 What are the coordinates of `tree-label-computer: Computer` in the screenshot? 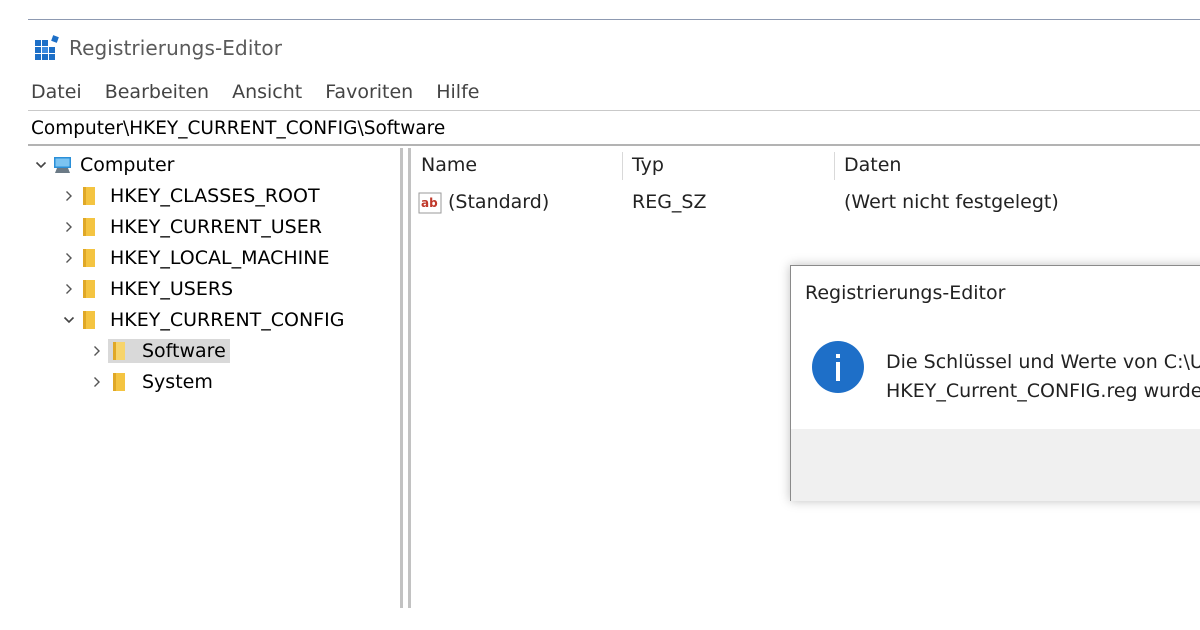 It's located at (127, 165).